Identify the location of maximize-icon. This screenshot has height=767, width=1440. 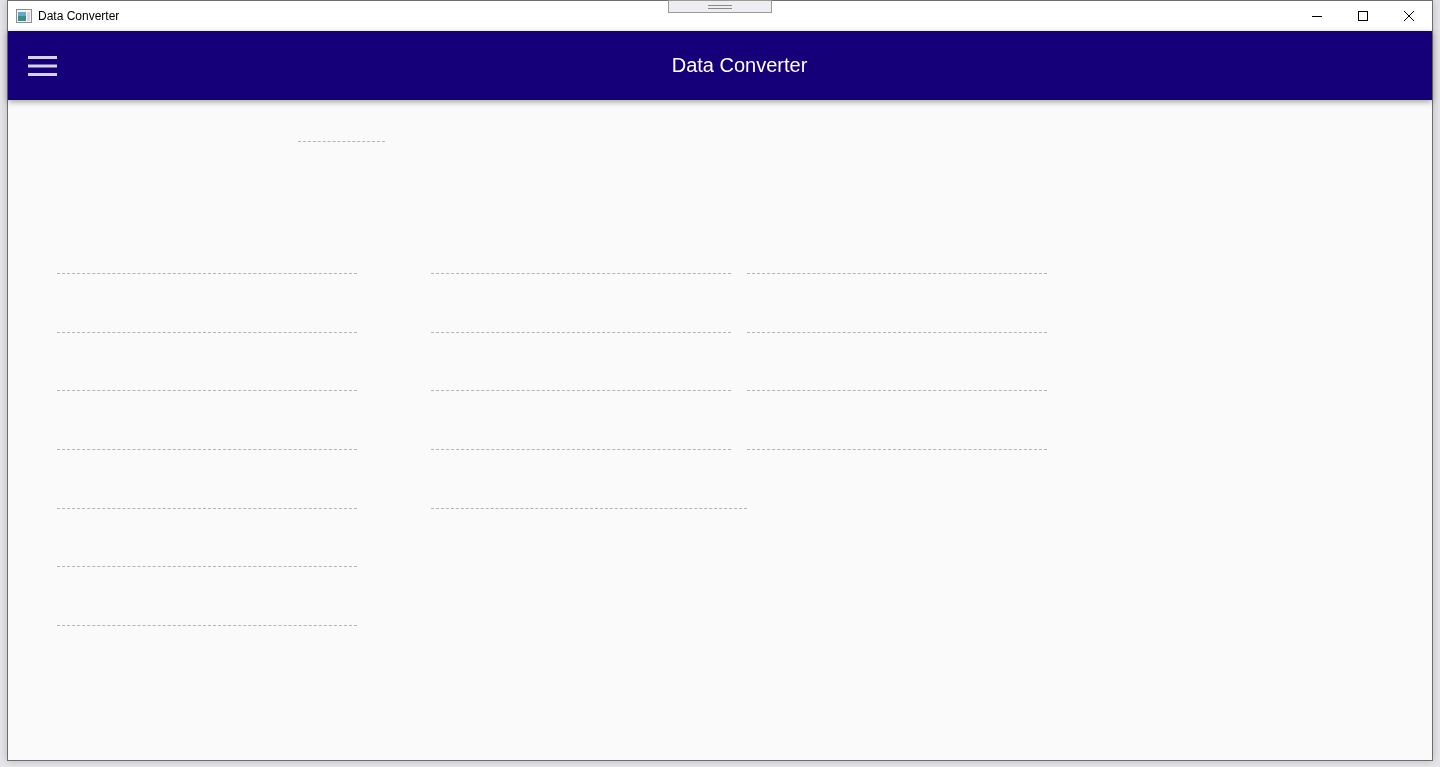
(1363, 16).